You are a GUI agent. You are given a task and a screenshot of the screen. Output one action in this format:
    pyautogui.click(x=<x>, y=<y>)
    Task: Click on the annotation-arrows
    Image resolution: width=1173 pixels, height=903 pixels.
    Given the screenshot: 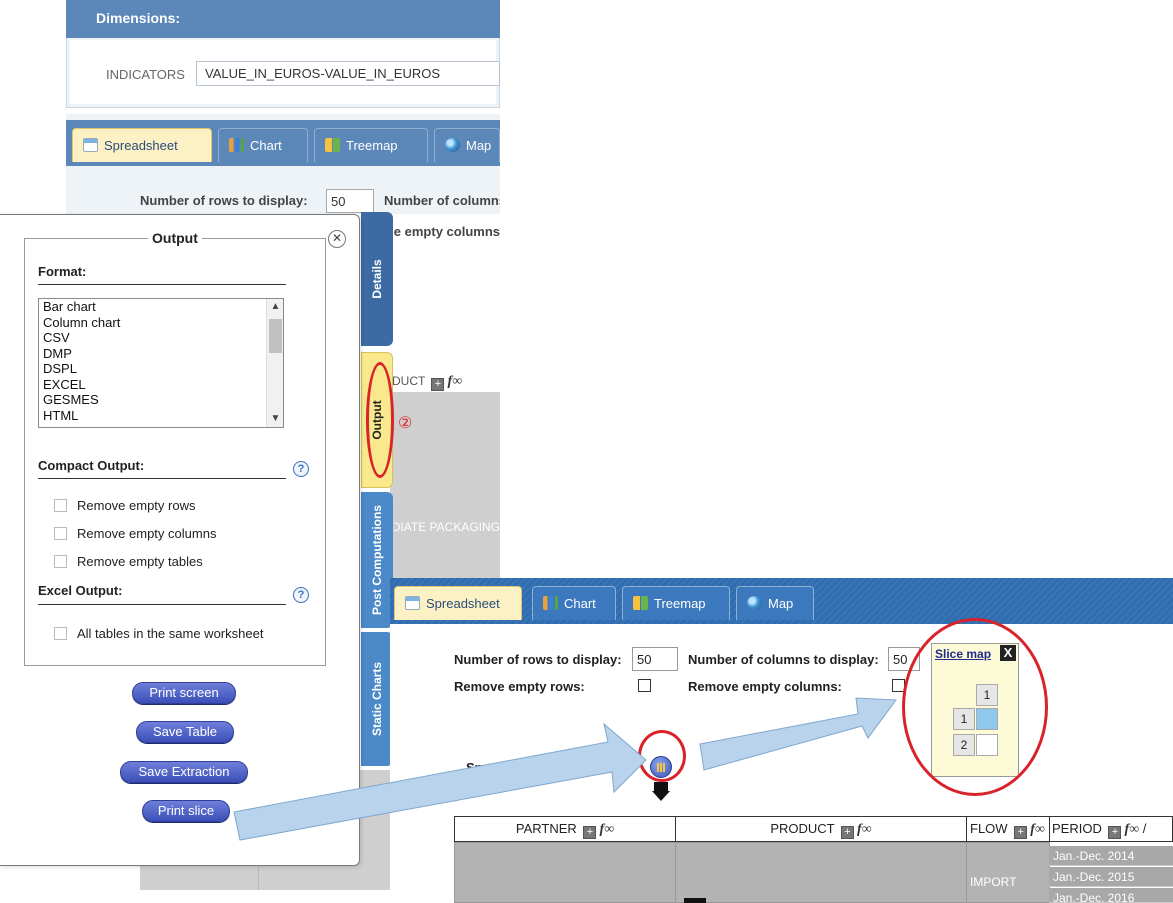 What is the action you would take?
    pyautogui.click(x=565, y=769)
    